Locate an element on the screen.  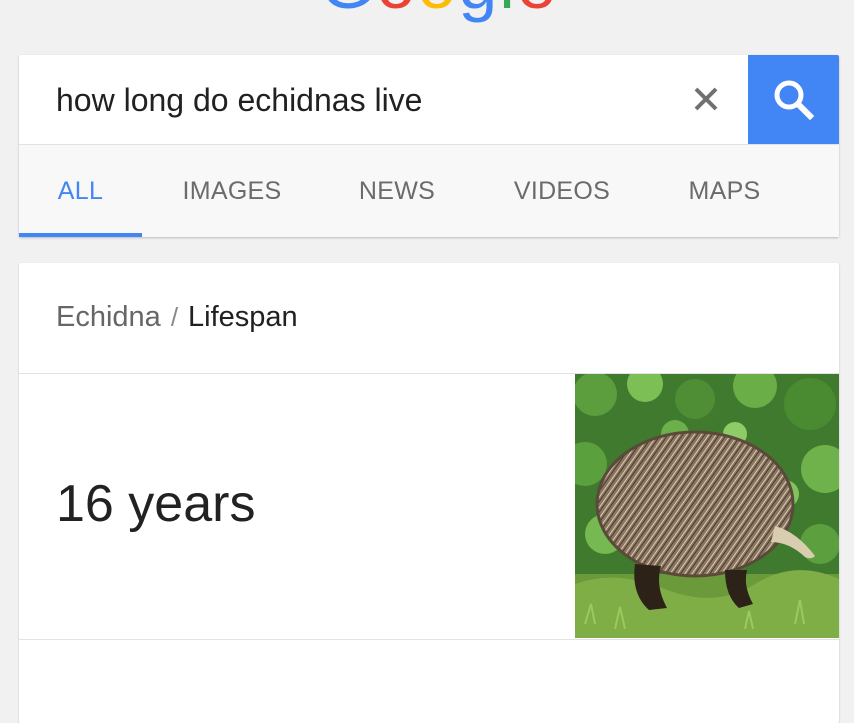
breadcrumb: Echidna / Lifespan is located at coordinates (177, 317).